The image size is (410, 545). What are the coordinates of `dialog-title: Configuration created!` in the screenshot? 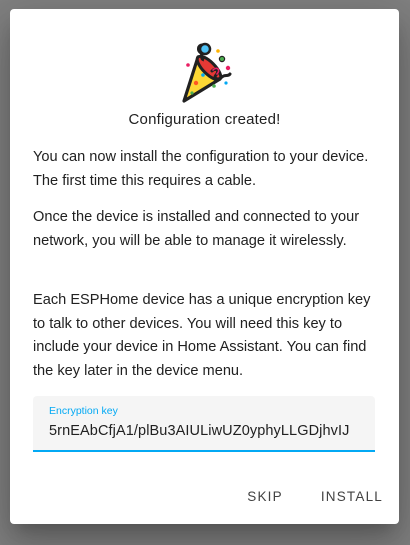 It's located at (204, 119).